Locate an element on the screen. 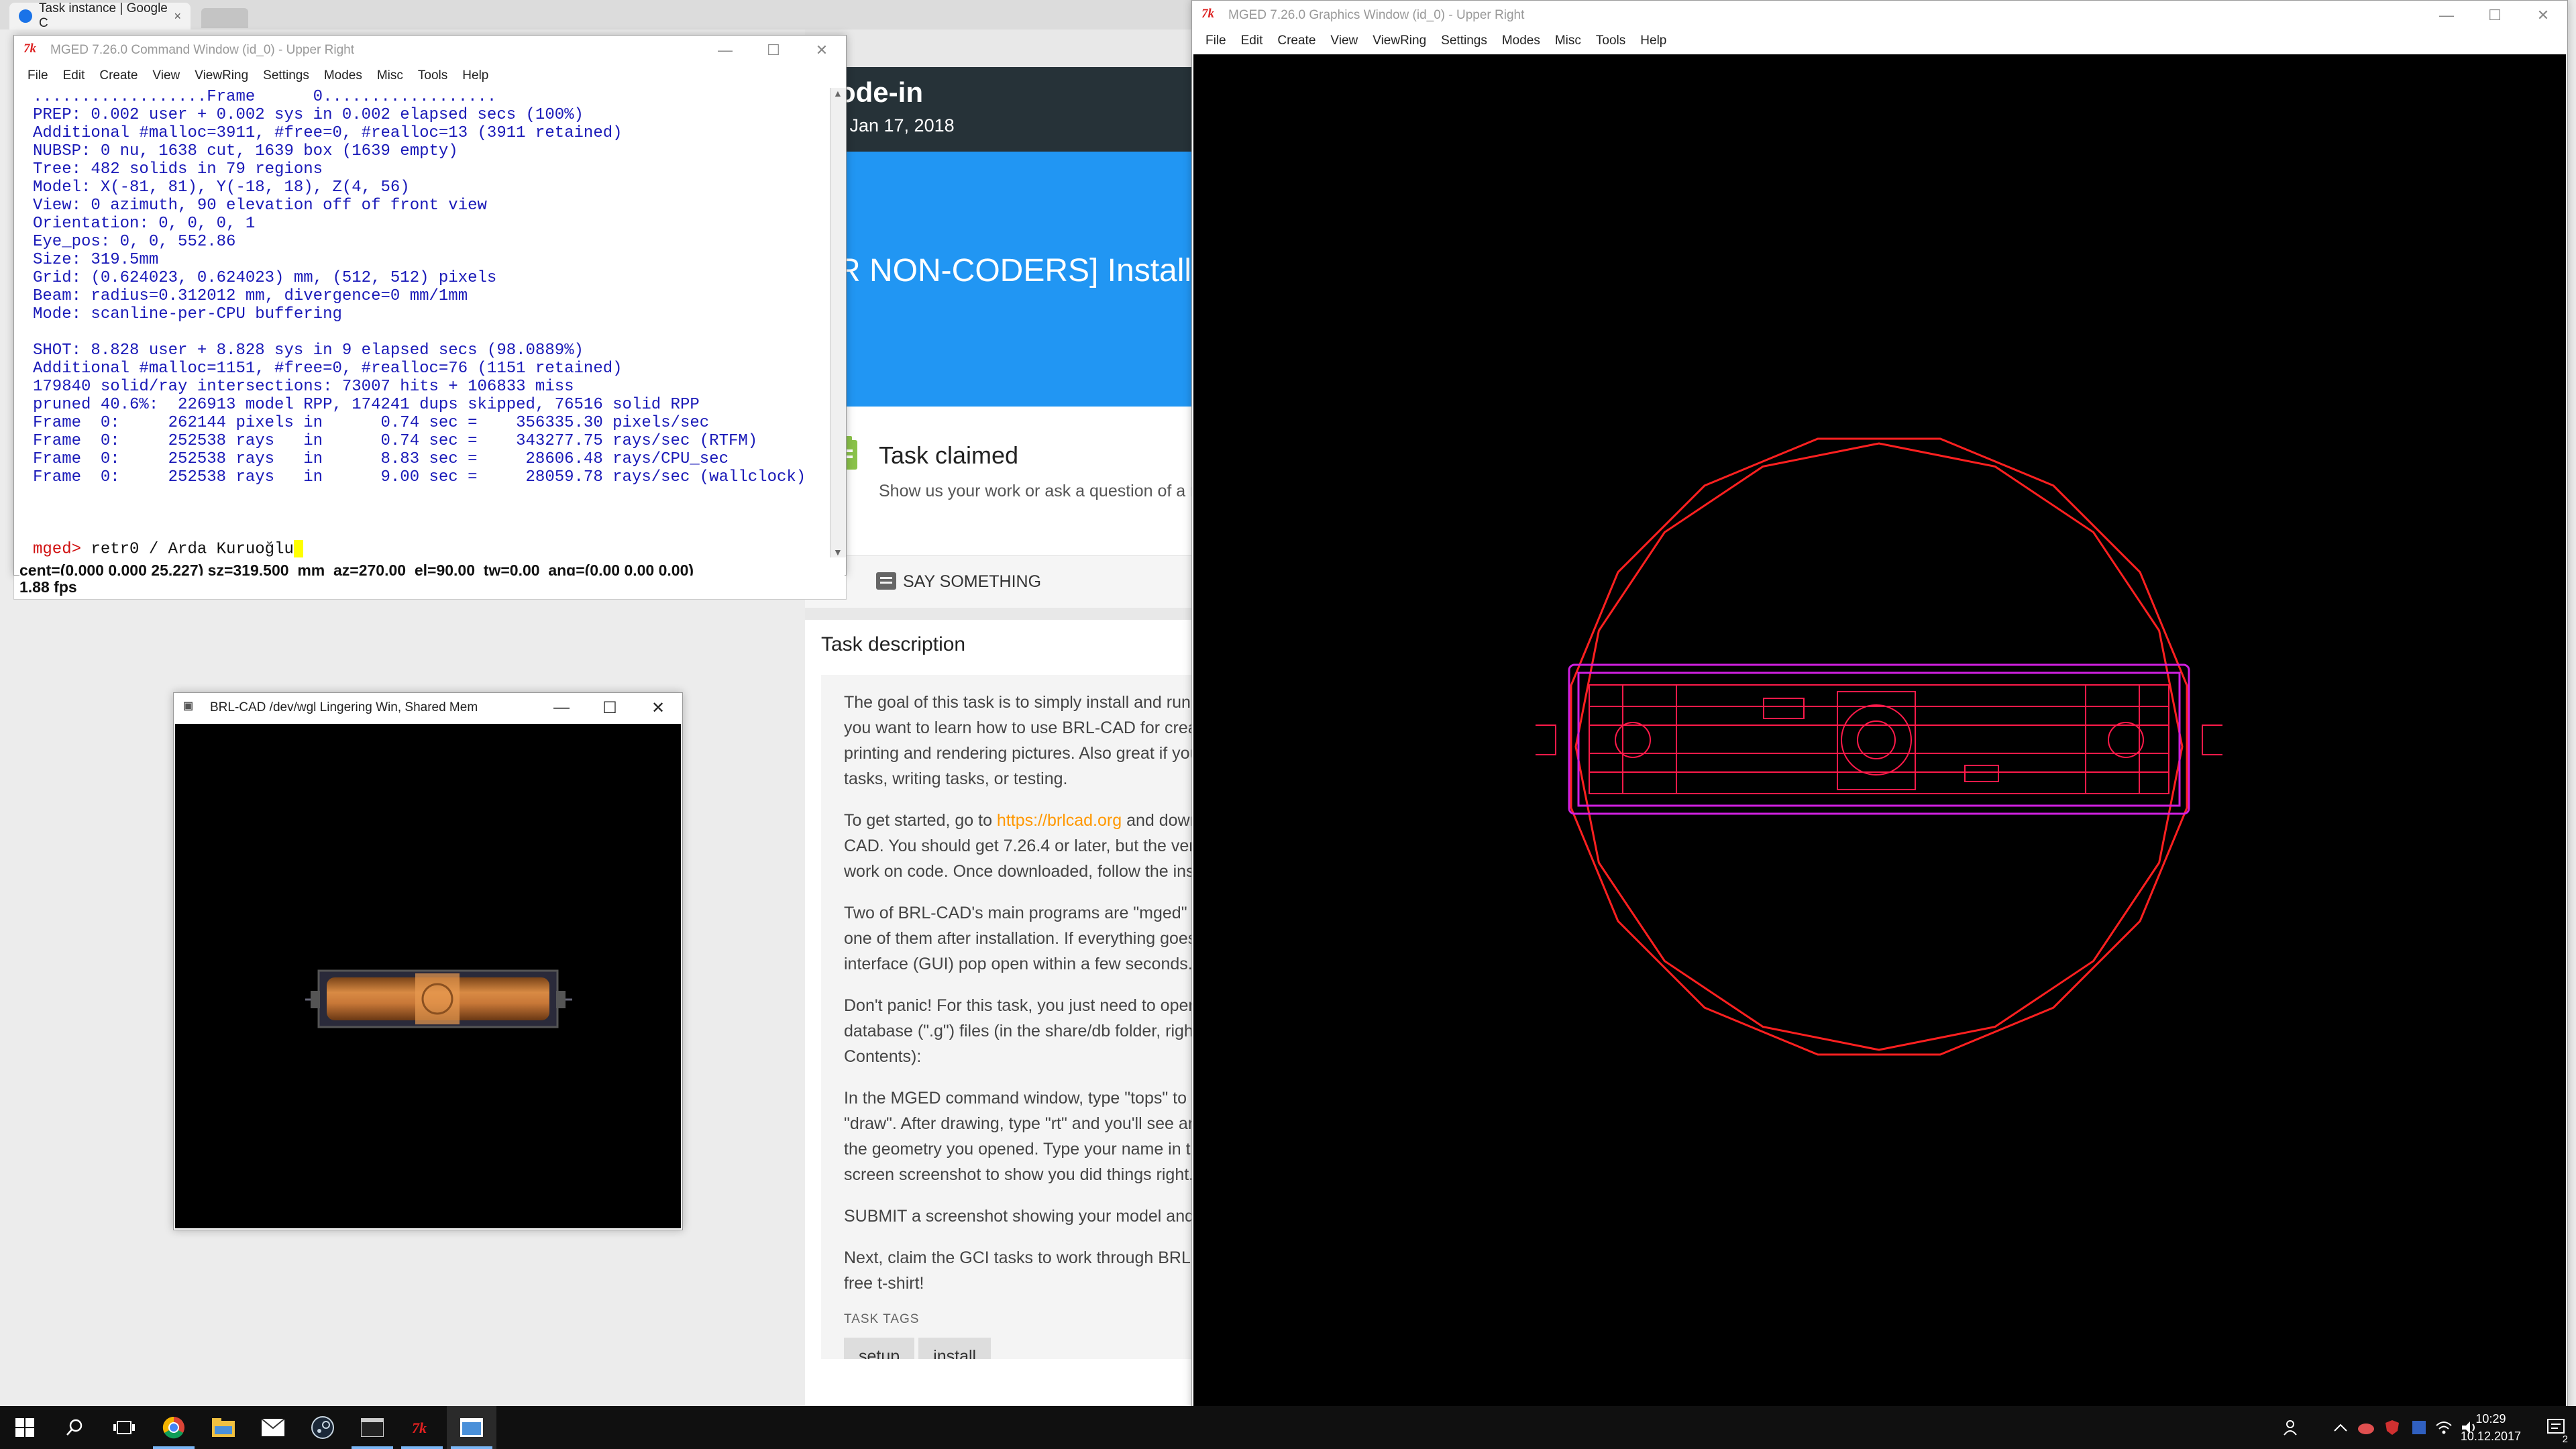 This screenshot has width=2576, height=1449. gfx-menu-view: View is located at coordinates (1344, 41).